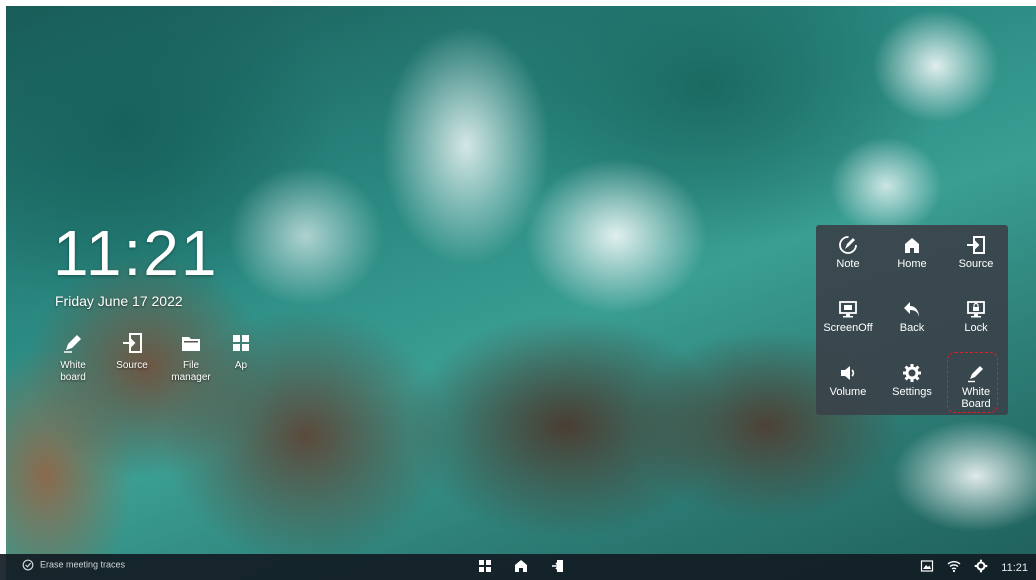 Image resolution: width=1036 pixels, height=580 pixels. I want to click on taskbar-center, so click(530, 568).